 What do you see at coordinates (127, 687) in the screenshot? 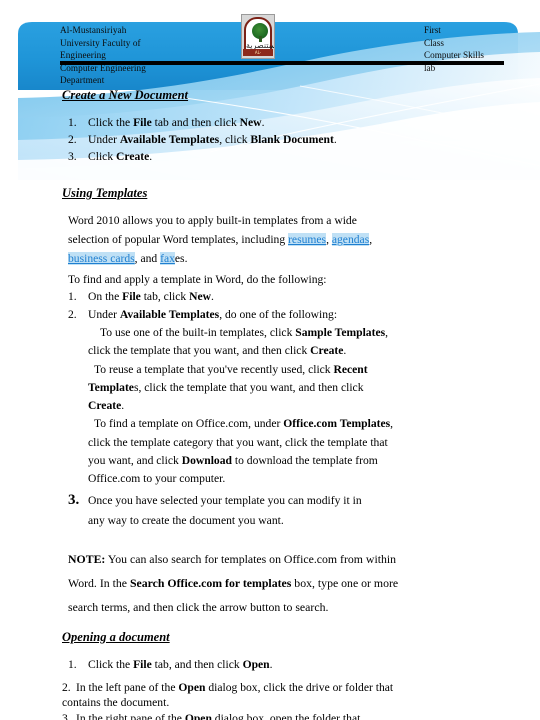
I see `step-text: In the left pane of the` at bounding box center [127, 687].